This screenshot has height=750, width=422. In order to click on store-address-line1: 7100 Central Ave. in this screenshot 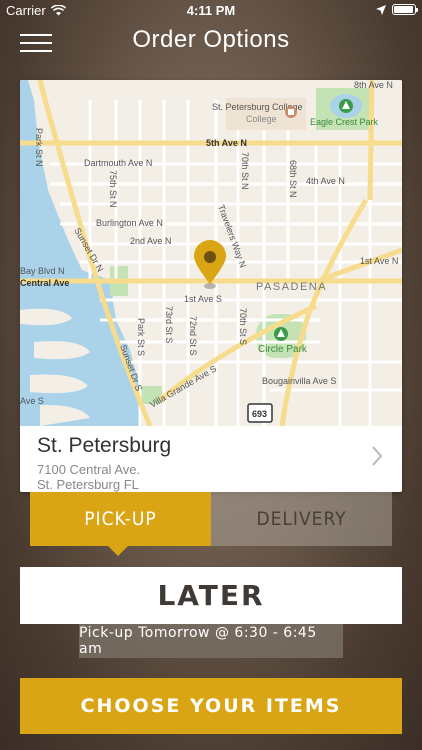, I will do `click(89, 469)`.